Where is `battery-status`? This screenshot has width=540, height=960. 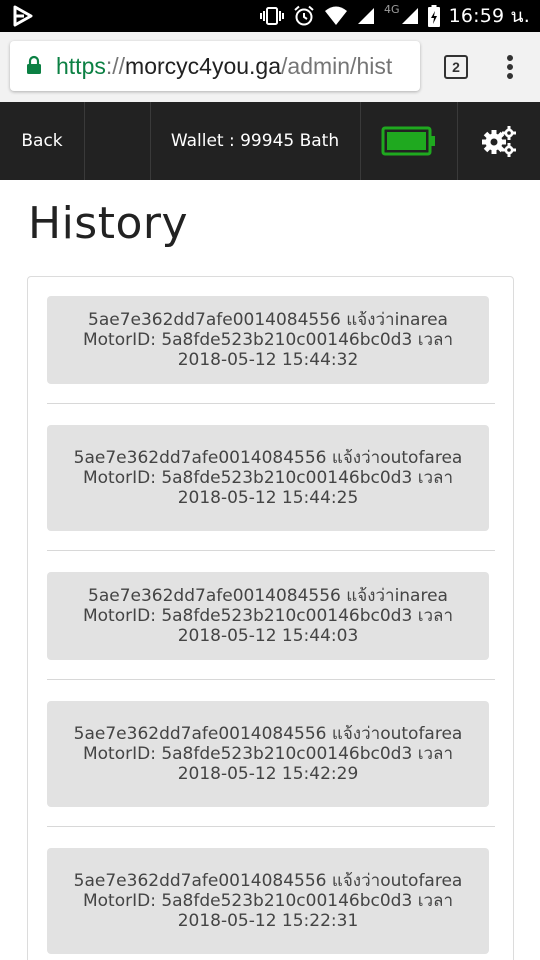
battery-status is located at coordinates (409, 141).